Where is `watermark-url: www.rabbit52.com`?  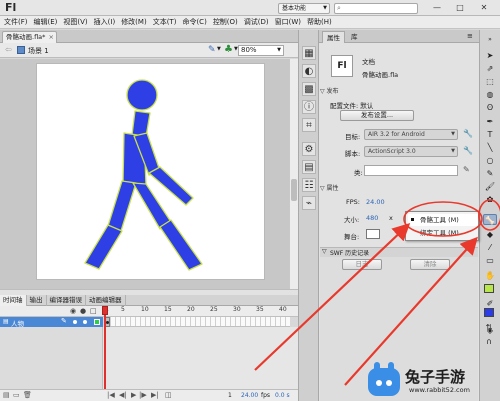 watermark-url: www.rabbit52.com is located at coordinates (439, 390).